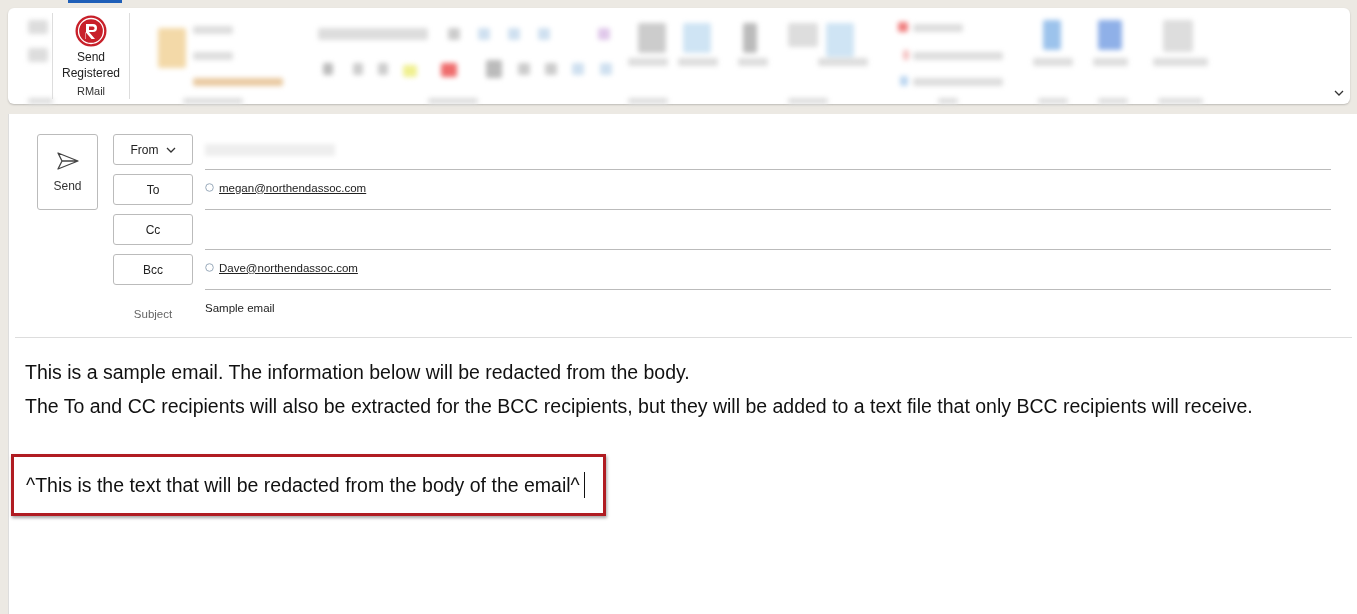 This screenshot has height=614, width=1357. Describe the element at coordinates (293, 187) in the screenshot. I see `recipient-link: megan@northendassoc.com` at that location.